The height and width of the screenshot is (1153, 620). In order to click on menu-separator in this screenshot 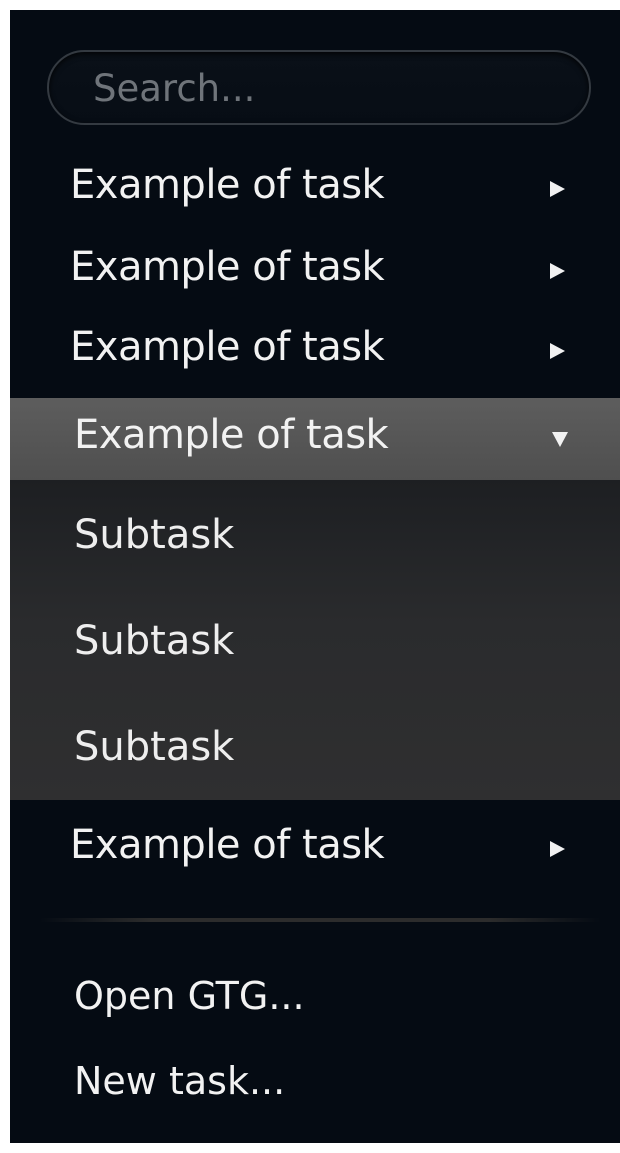, I will do `click(320, 920)`.